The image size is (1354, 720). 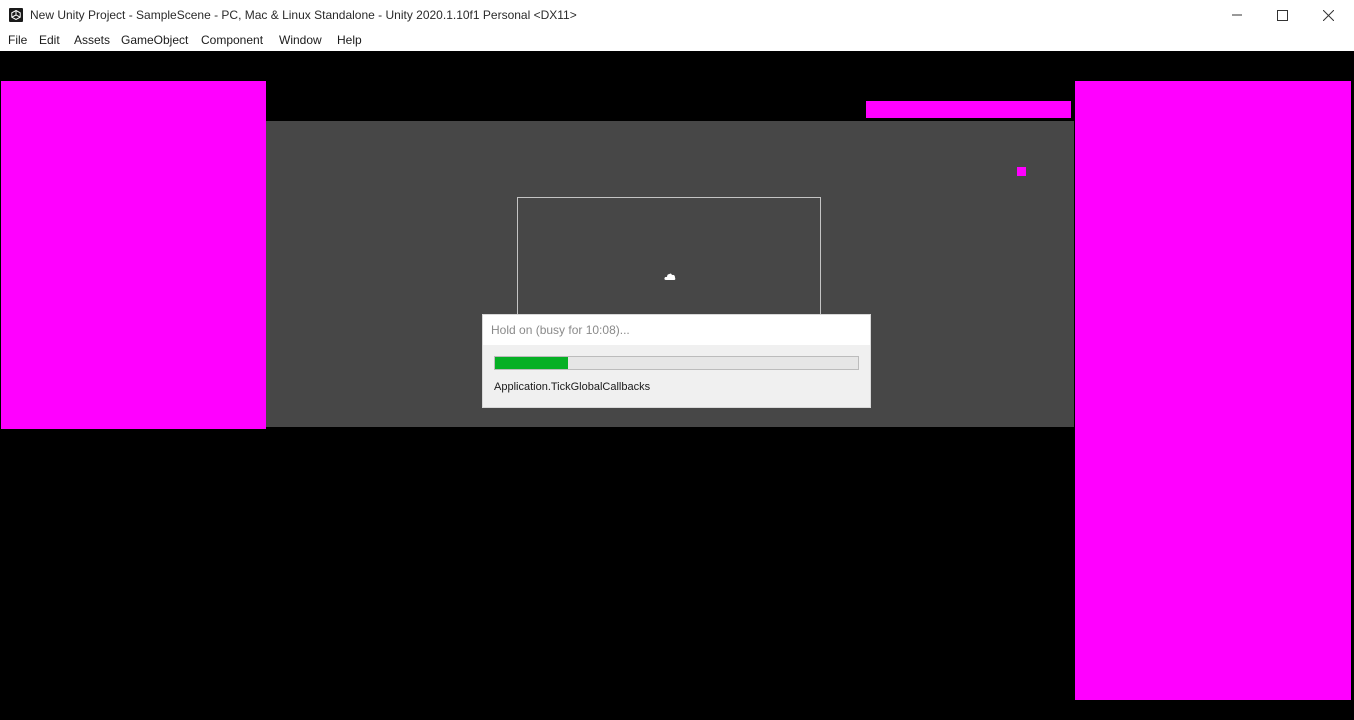 What do you see at coordinates (531, 363) in the screenshot?
I see `progress-bar-fill` at bounding box center [531, 363].